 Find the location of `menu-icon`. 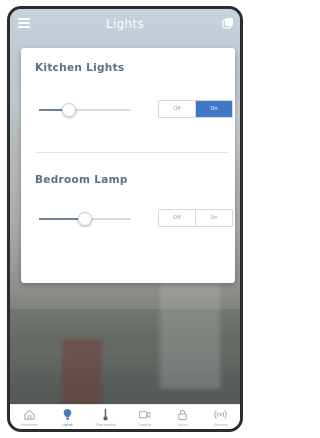

menu-icon is located at coordinates (24, 23).